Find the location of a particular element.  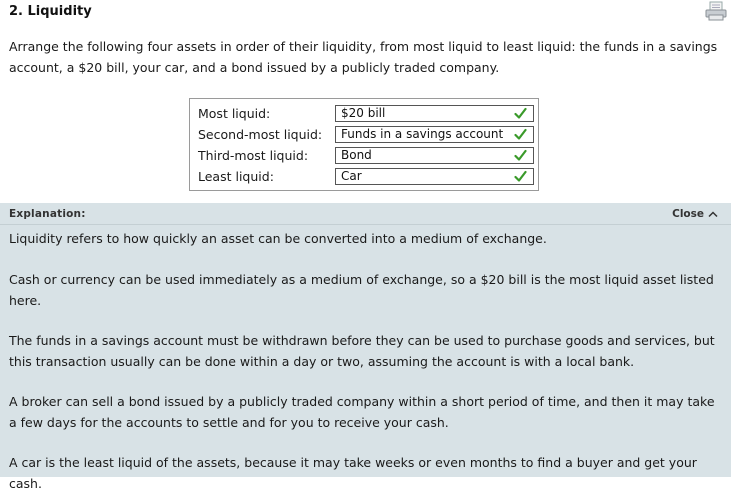

answer-slot-least-liquid: Car is located at coordinates (434, 176).